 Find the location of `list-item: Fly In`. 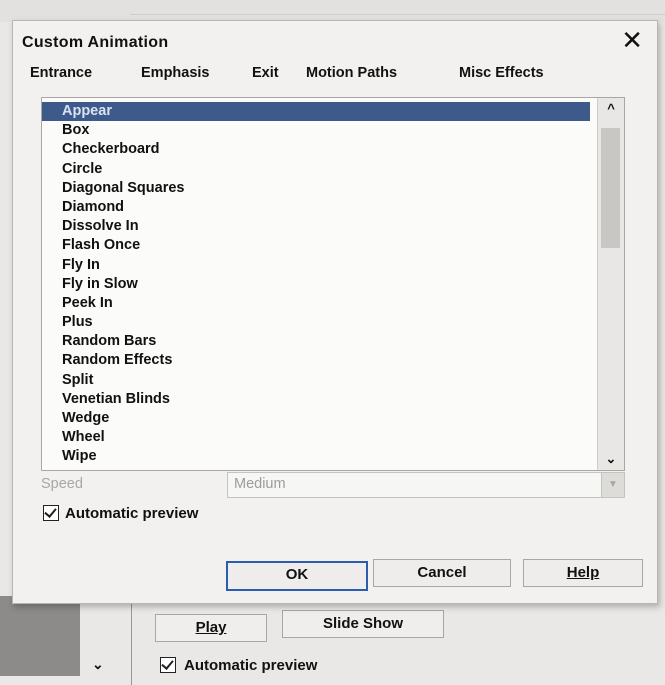

list-item: Fly In is located at coordinates (316, 265).